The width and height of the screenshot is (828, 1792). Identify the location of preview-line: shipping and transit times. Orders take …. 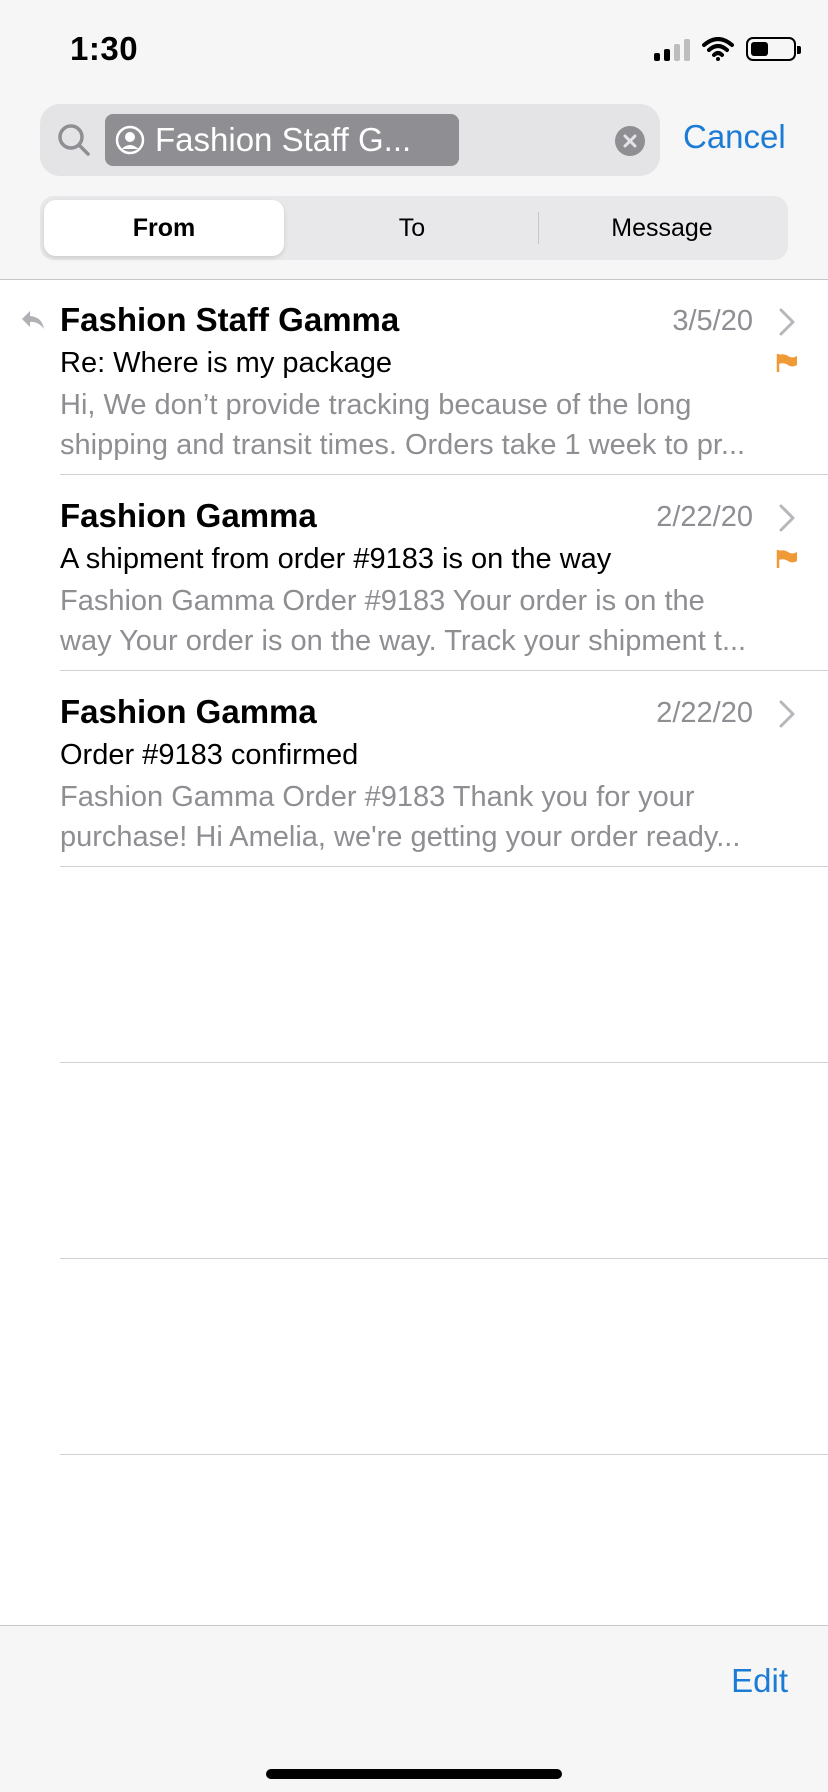
(403, 445).